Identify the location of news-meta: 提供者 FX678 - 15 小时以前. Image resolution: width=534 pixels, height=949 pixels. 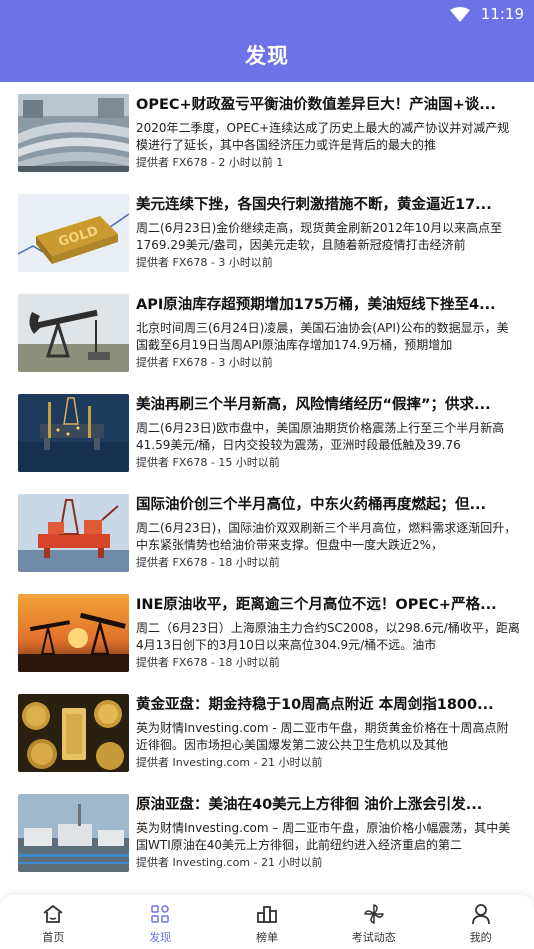
(208, 462).